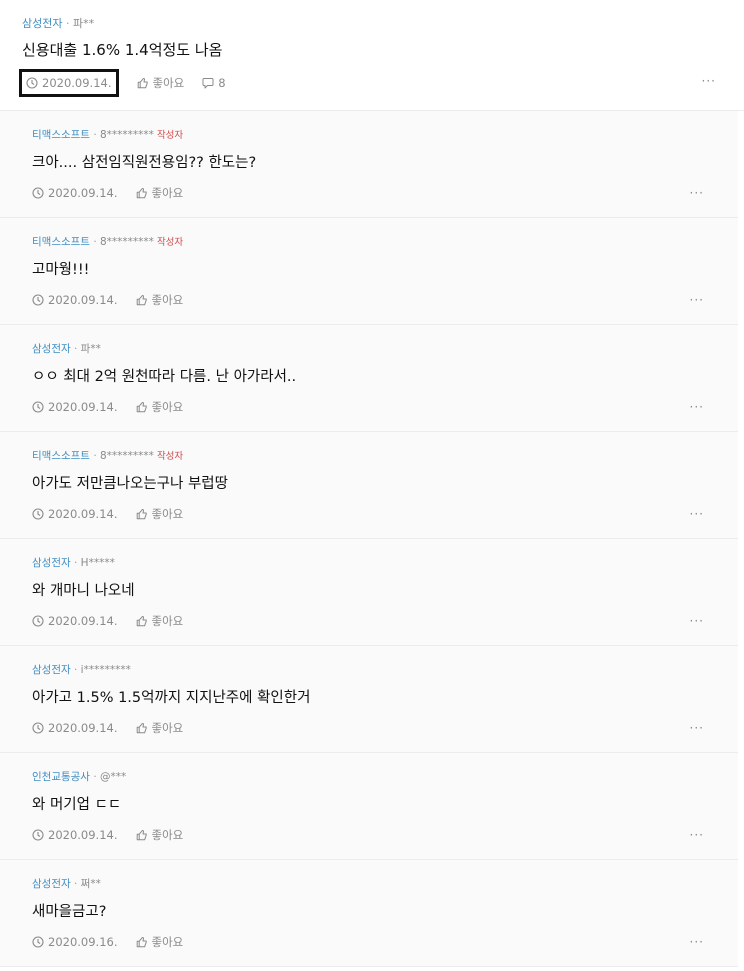 The image size is (744, 971). I want to click on reply-author: 삼성전자 · 파**, so click(68, 348).